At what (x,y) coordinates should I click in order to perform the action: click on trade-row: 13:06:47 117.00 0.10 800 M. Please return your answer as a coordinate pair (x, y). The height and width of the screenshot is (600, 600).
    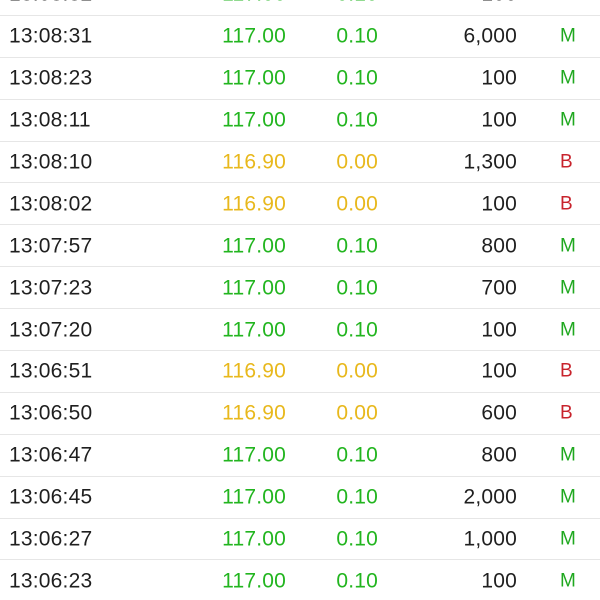
    Looking at the image, I should click on (300, 456).